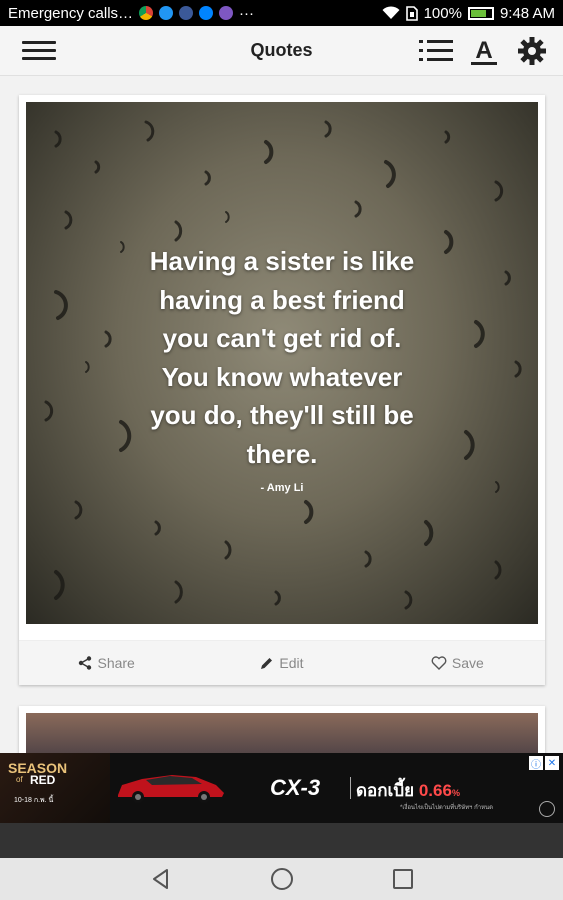 The height and width of the screenshot is (900, 563). Describe the element at coordinates (442, 13) in the screenshot. I see `battery-percent: 100%` at that location.